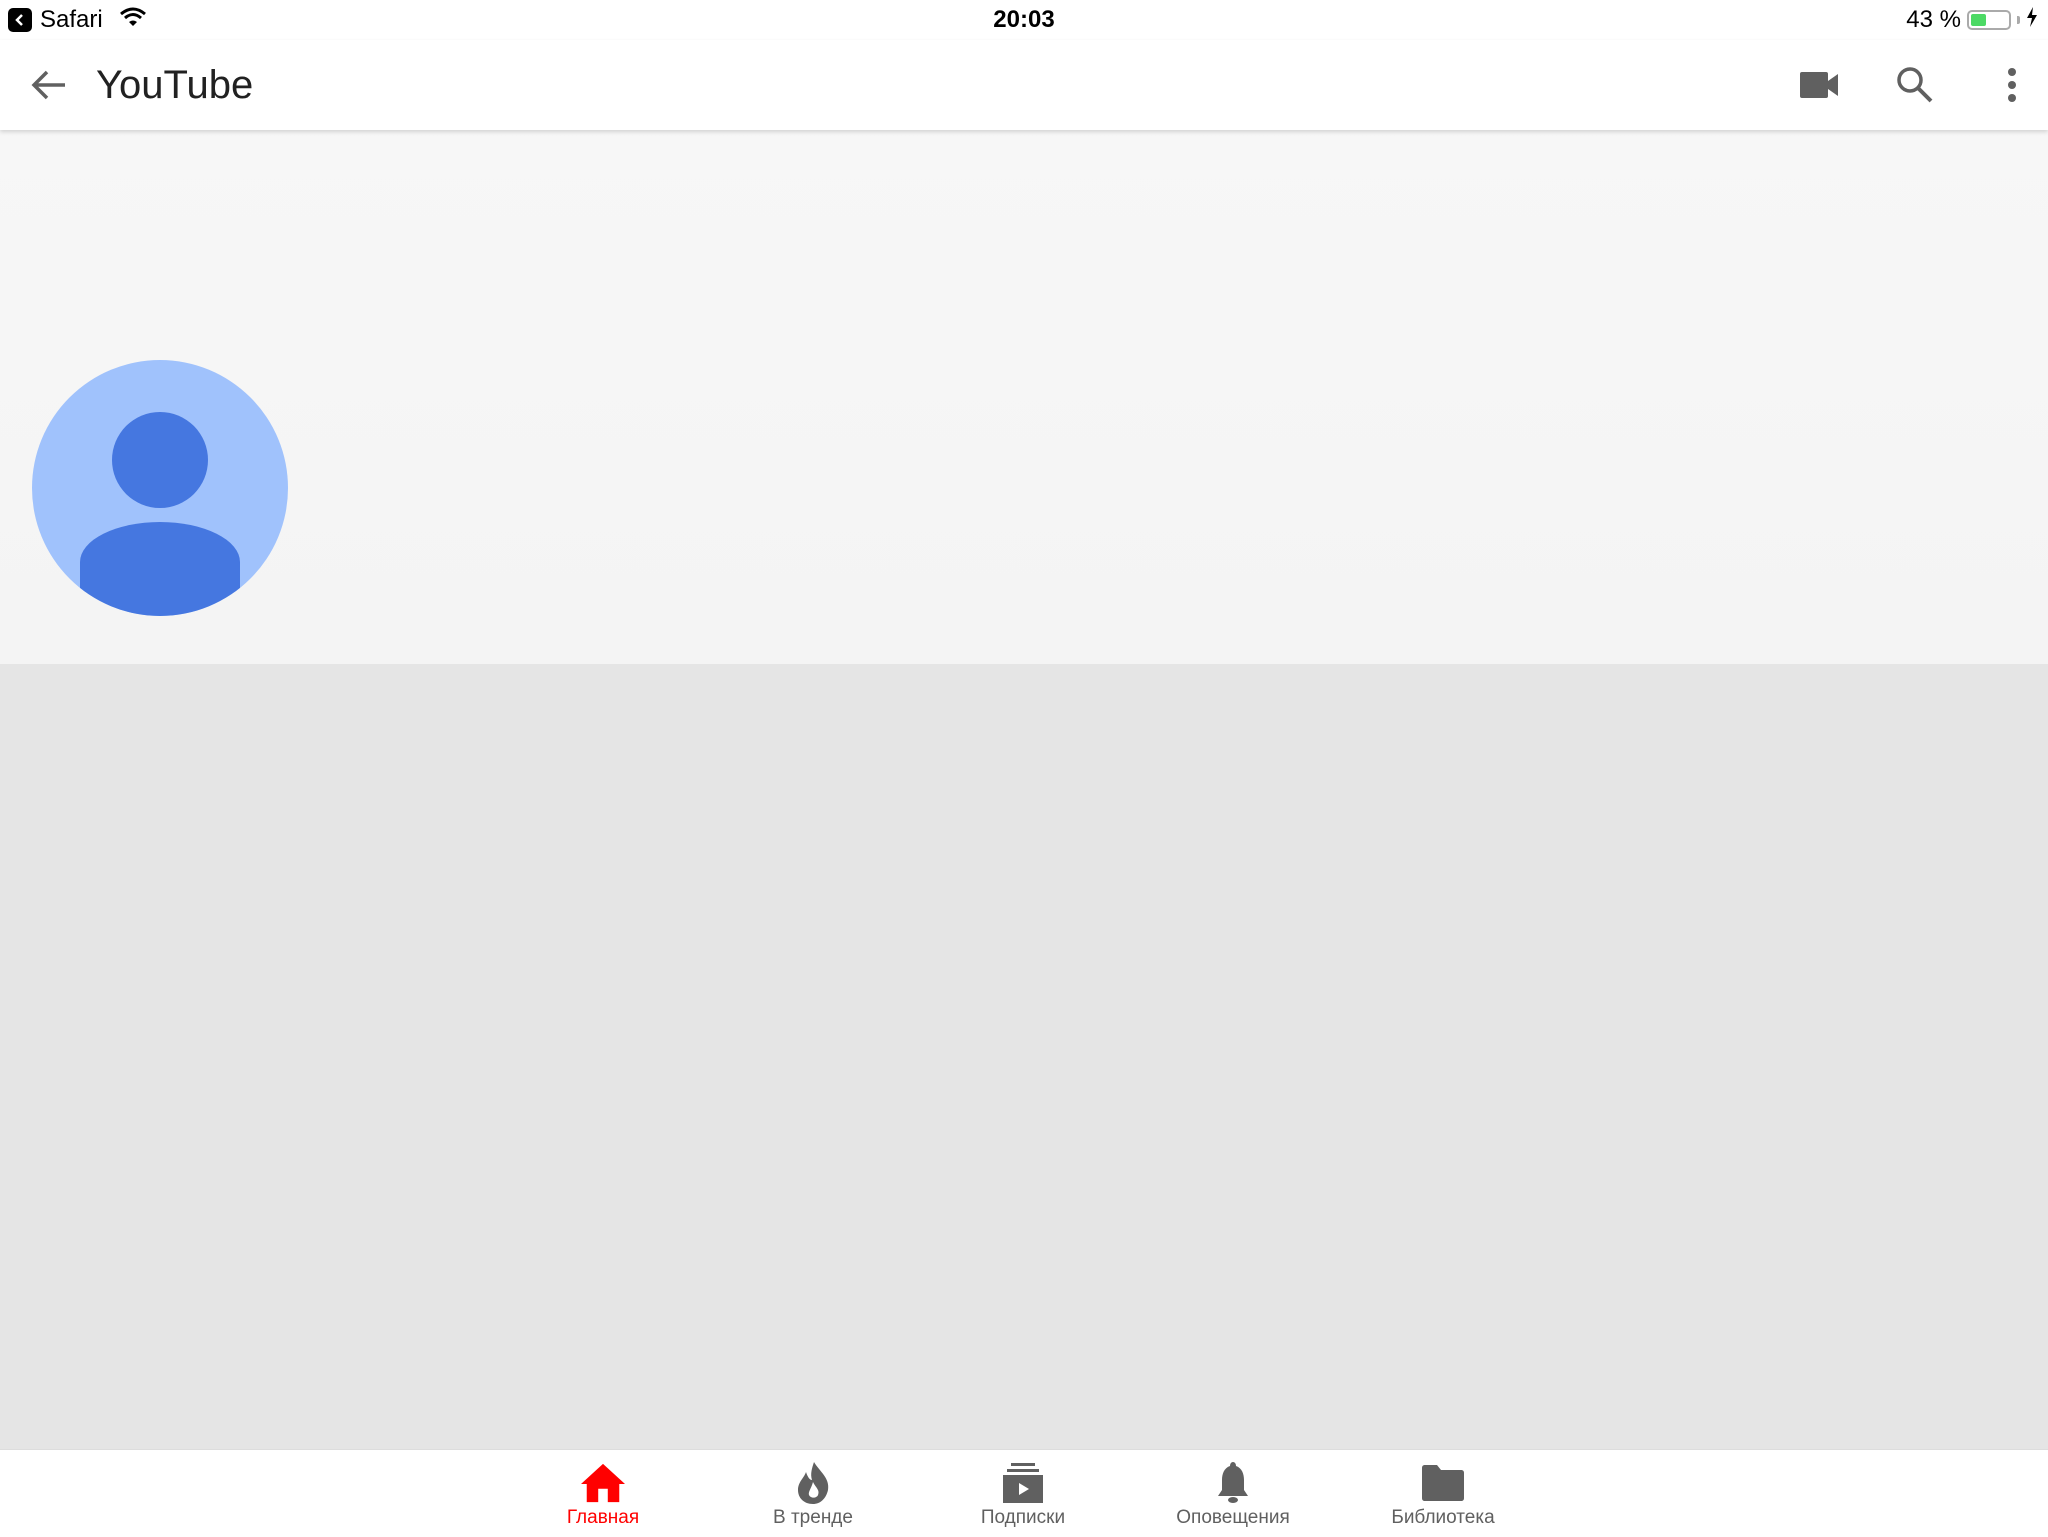  What do you see at coordinates (175, 85) in the screenshot?
I see `page-title: YouTube` at bounding box center [175, 85].